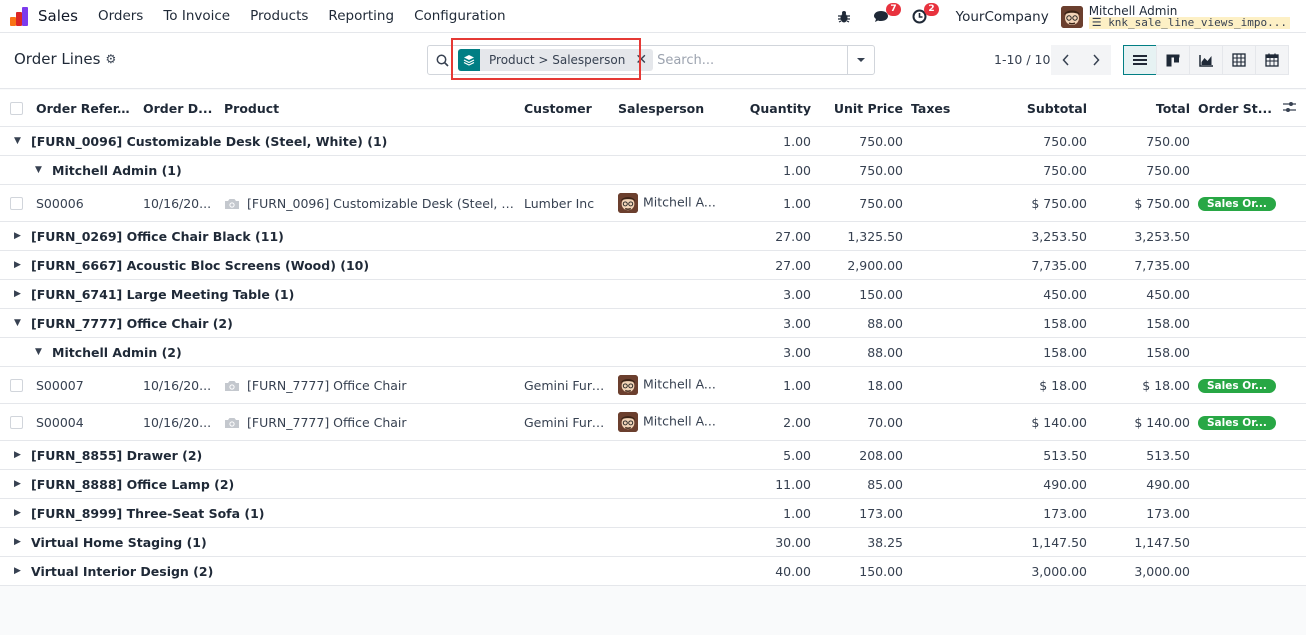 The height and width of the screenshot is (635, 1306). Describe the element at coordinates (885, 385) in the screenshot. I see `unit-price: 18.00` at that location.